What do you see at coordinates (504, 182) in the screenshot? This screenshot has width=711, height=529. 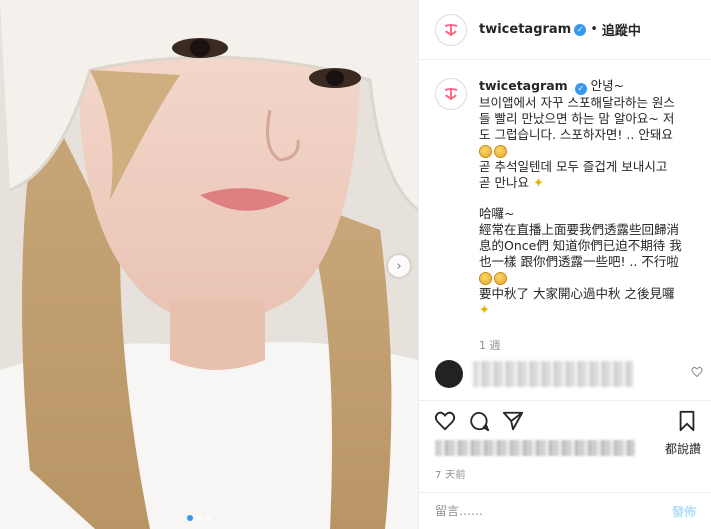 I see `caption-line: 곧 만나요` at bounding box center [504, 182].